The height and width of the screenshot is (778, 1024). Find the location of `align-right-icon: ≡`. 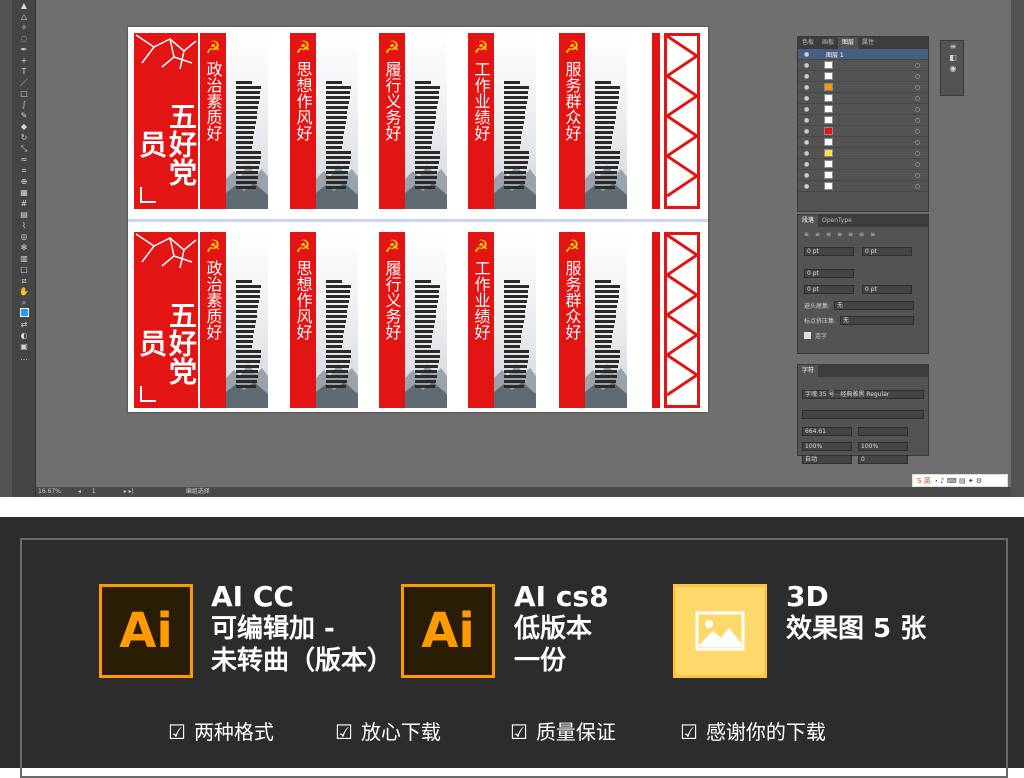

align-right-icon: ≡ is located at coordinates (828, 236).